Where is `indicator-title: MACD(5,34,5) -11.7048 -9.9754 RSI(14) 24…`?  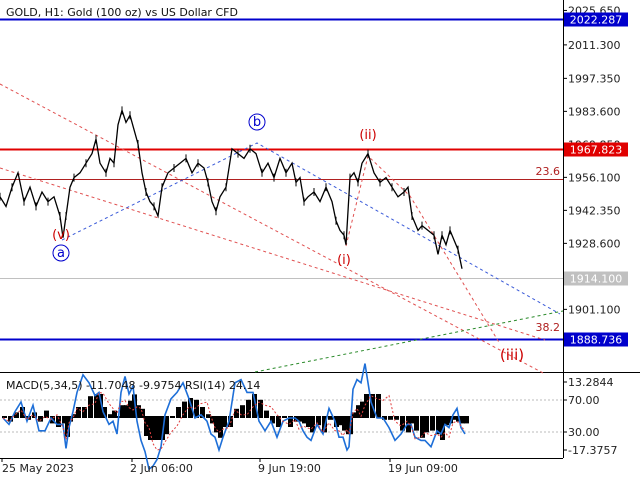
indicator-title: MACD(5,34,5) -11.7048 -9.9754 RSI(14) 24… is located at coordinates (133, 385).